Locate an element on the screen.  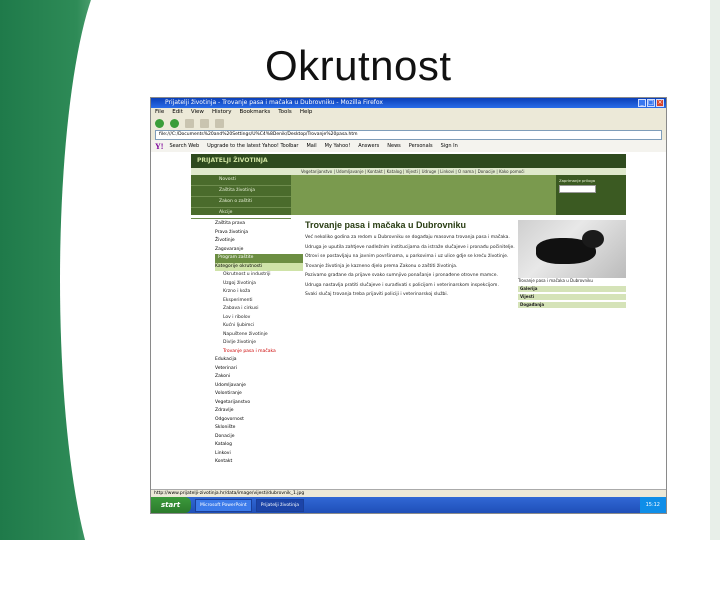
sidebar-item: Trovanje pasa i mačaka is located at coordinates (259, 352).